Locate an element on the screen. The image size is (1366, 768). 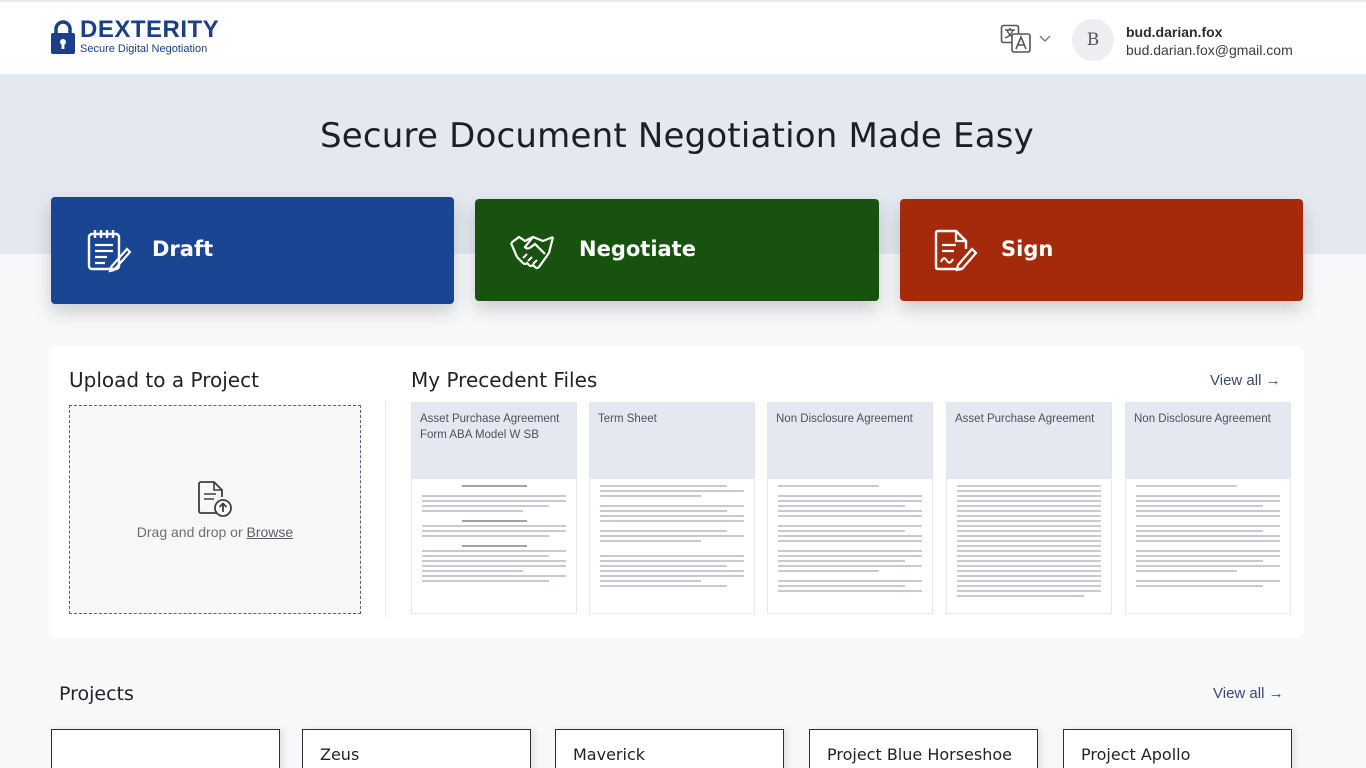
project-card-blue-horseshoe: Project Blue Horseshoe is located at coordinates (923, 748).